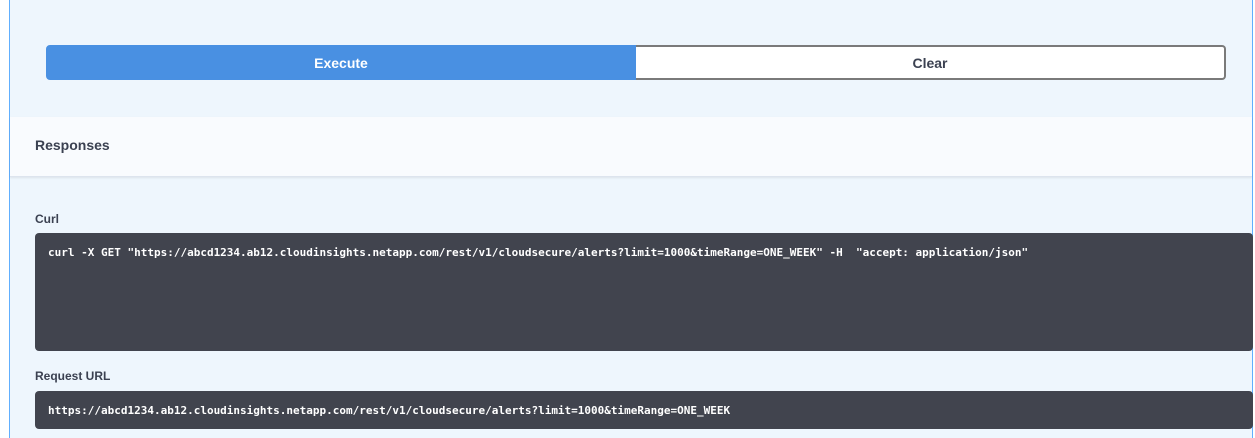  I want to click on execute-button-group: Execute Clear, so click(636, 62).